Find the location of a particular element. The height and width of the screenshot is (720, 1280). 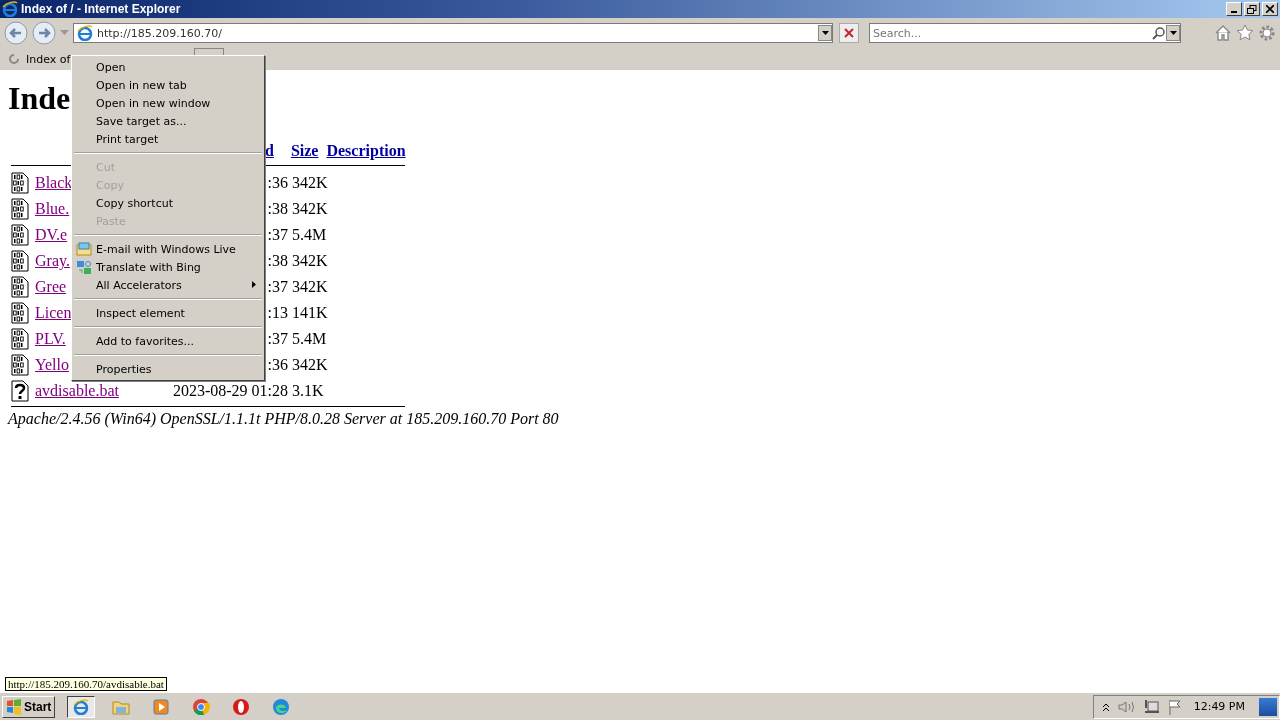

clock: 12:49 PM is located at coordinates (1219, 706).